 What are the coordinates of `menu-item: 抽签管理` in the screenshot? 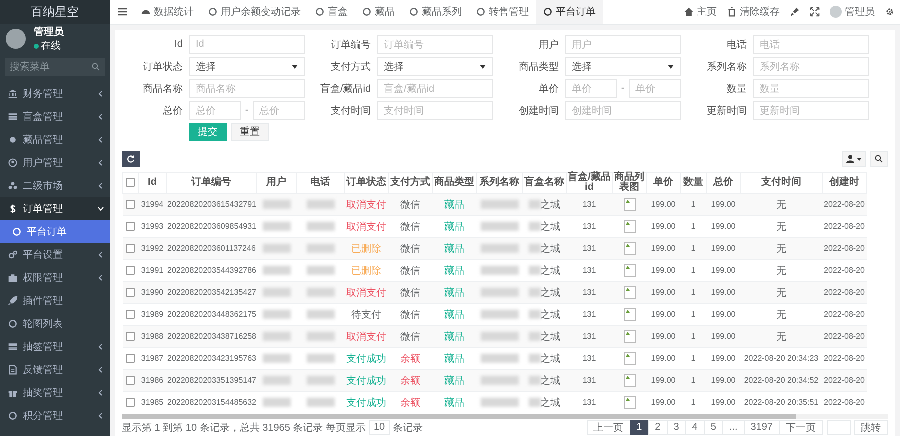 It's located at (55, 346).